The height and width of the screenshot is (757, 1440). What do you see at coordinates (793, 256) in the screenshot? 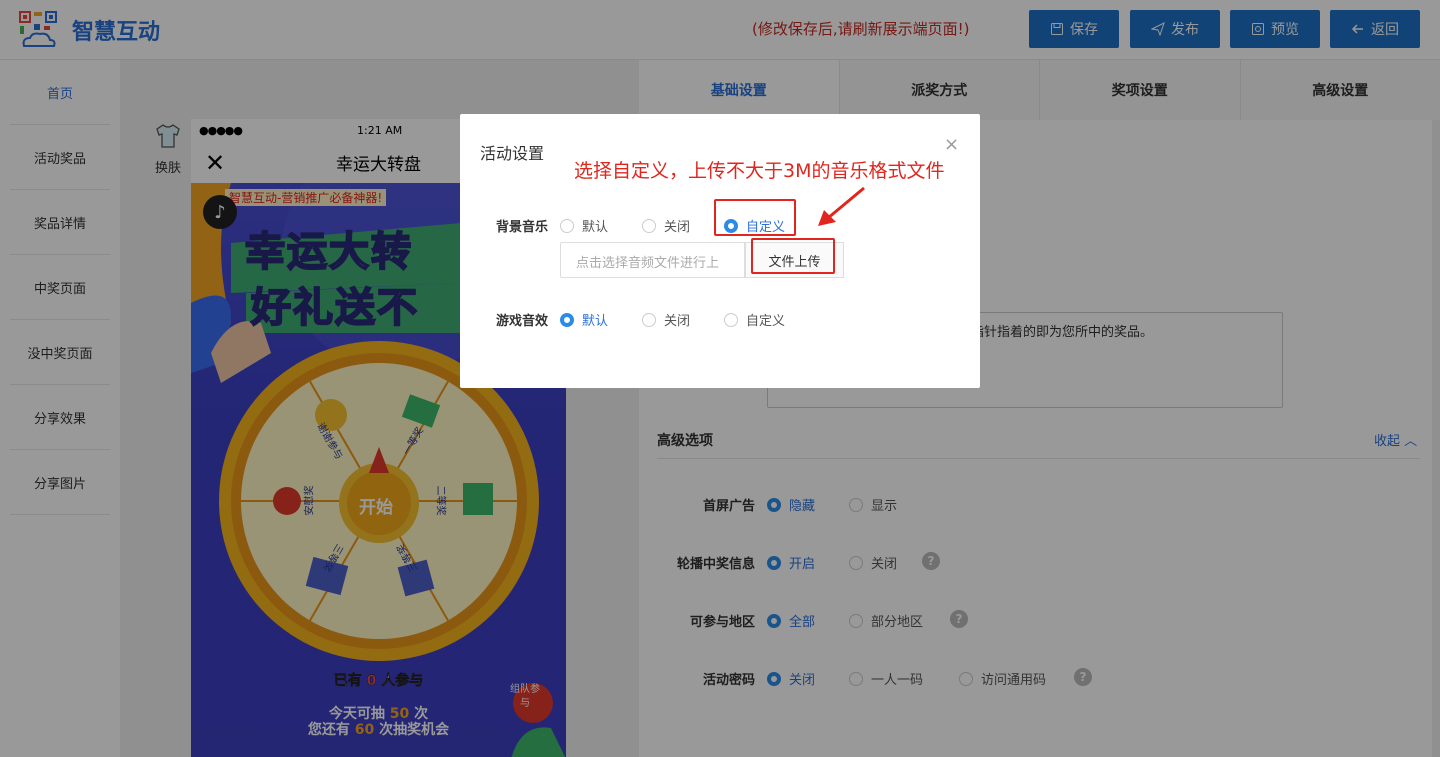
I see `upload-highlight-box` at bounding box center [793, 256].